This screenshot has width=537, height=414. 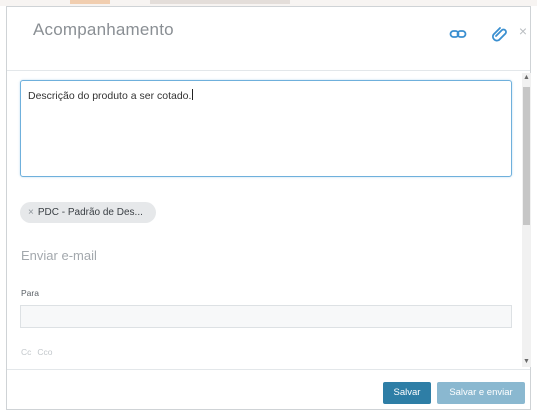 I want to click on paperclip-icon, so click(x=500, y=34).